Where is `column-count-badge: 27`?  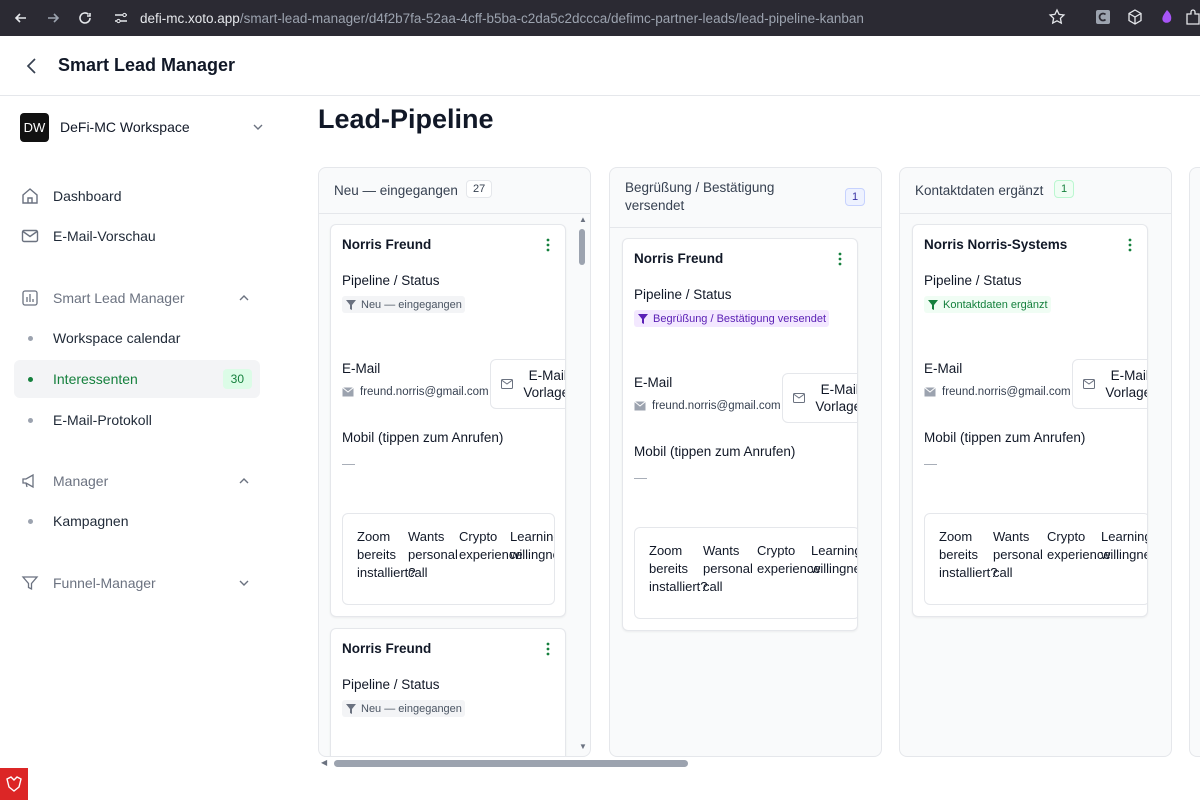 column-count-badge: 27 is located at coordinates (479, 189).